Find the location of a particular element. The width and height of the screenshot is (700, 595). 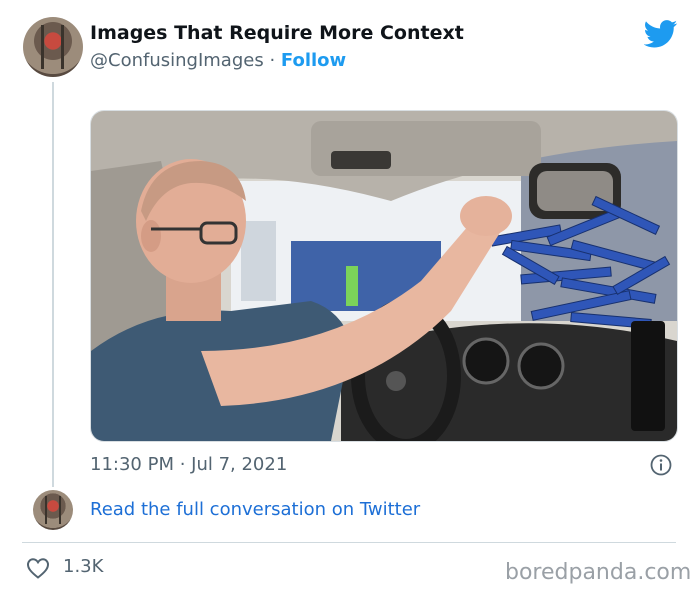

like-count: 1.3K is located at coordinates (83, 566).